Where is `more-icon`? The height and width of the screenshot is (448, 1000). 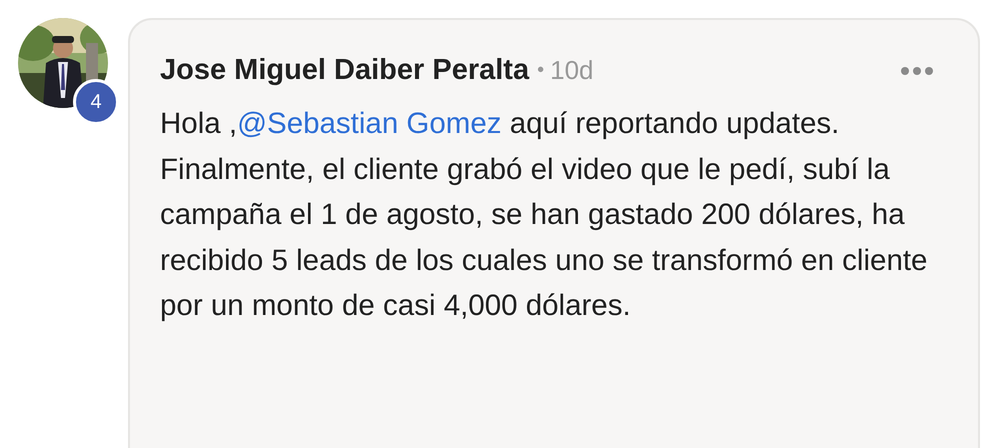 more-icon is located at coordinates (917, 71).